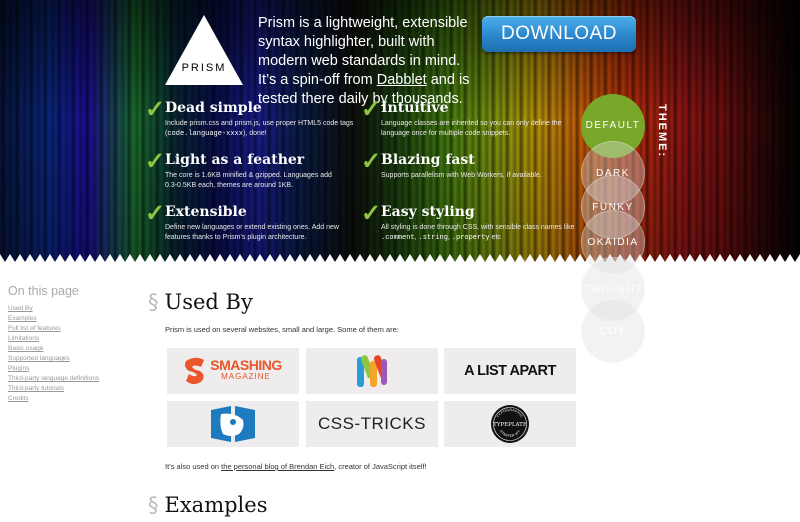 Image resolution: width=800 pixels, height=522 pixels. Describe the element at coordinates (277, 466) in the screenshot. I see `brendan-eich-blog-link: the personal blog of Brendan Eich` at that location.